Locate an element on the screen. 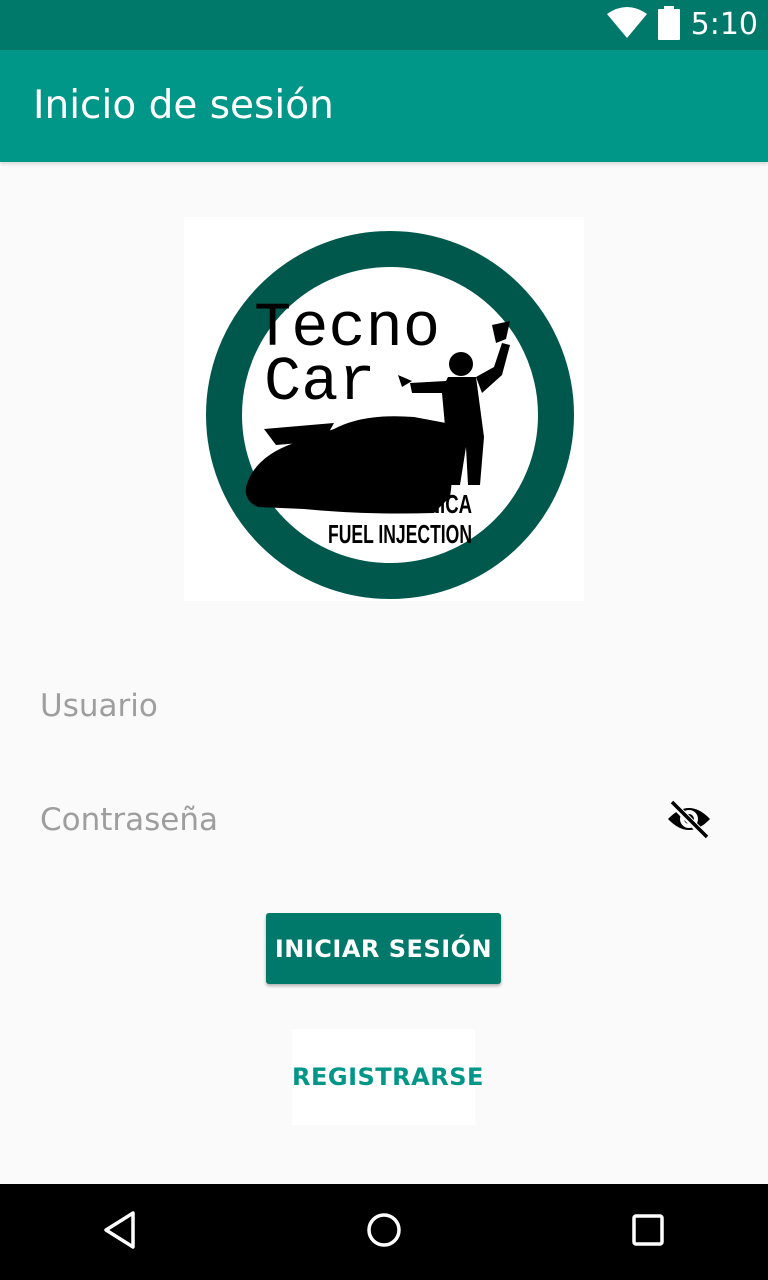 The height and width of the screenshot is (1280, 768). register-button: REGISTRARSE is located at coordinates (387, 1077).